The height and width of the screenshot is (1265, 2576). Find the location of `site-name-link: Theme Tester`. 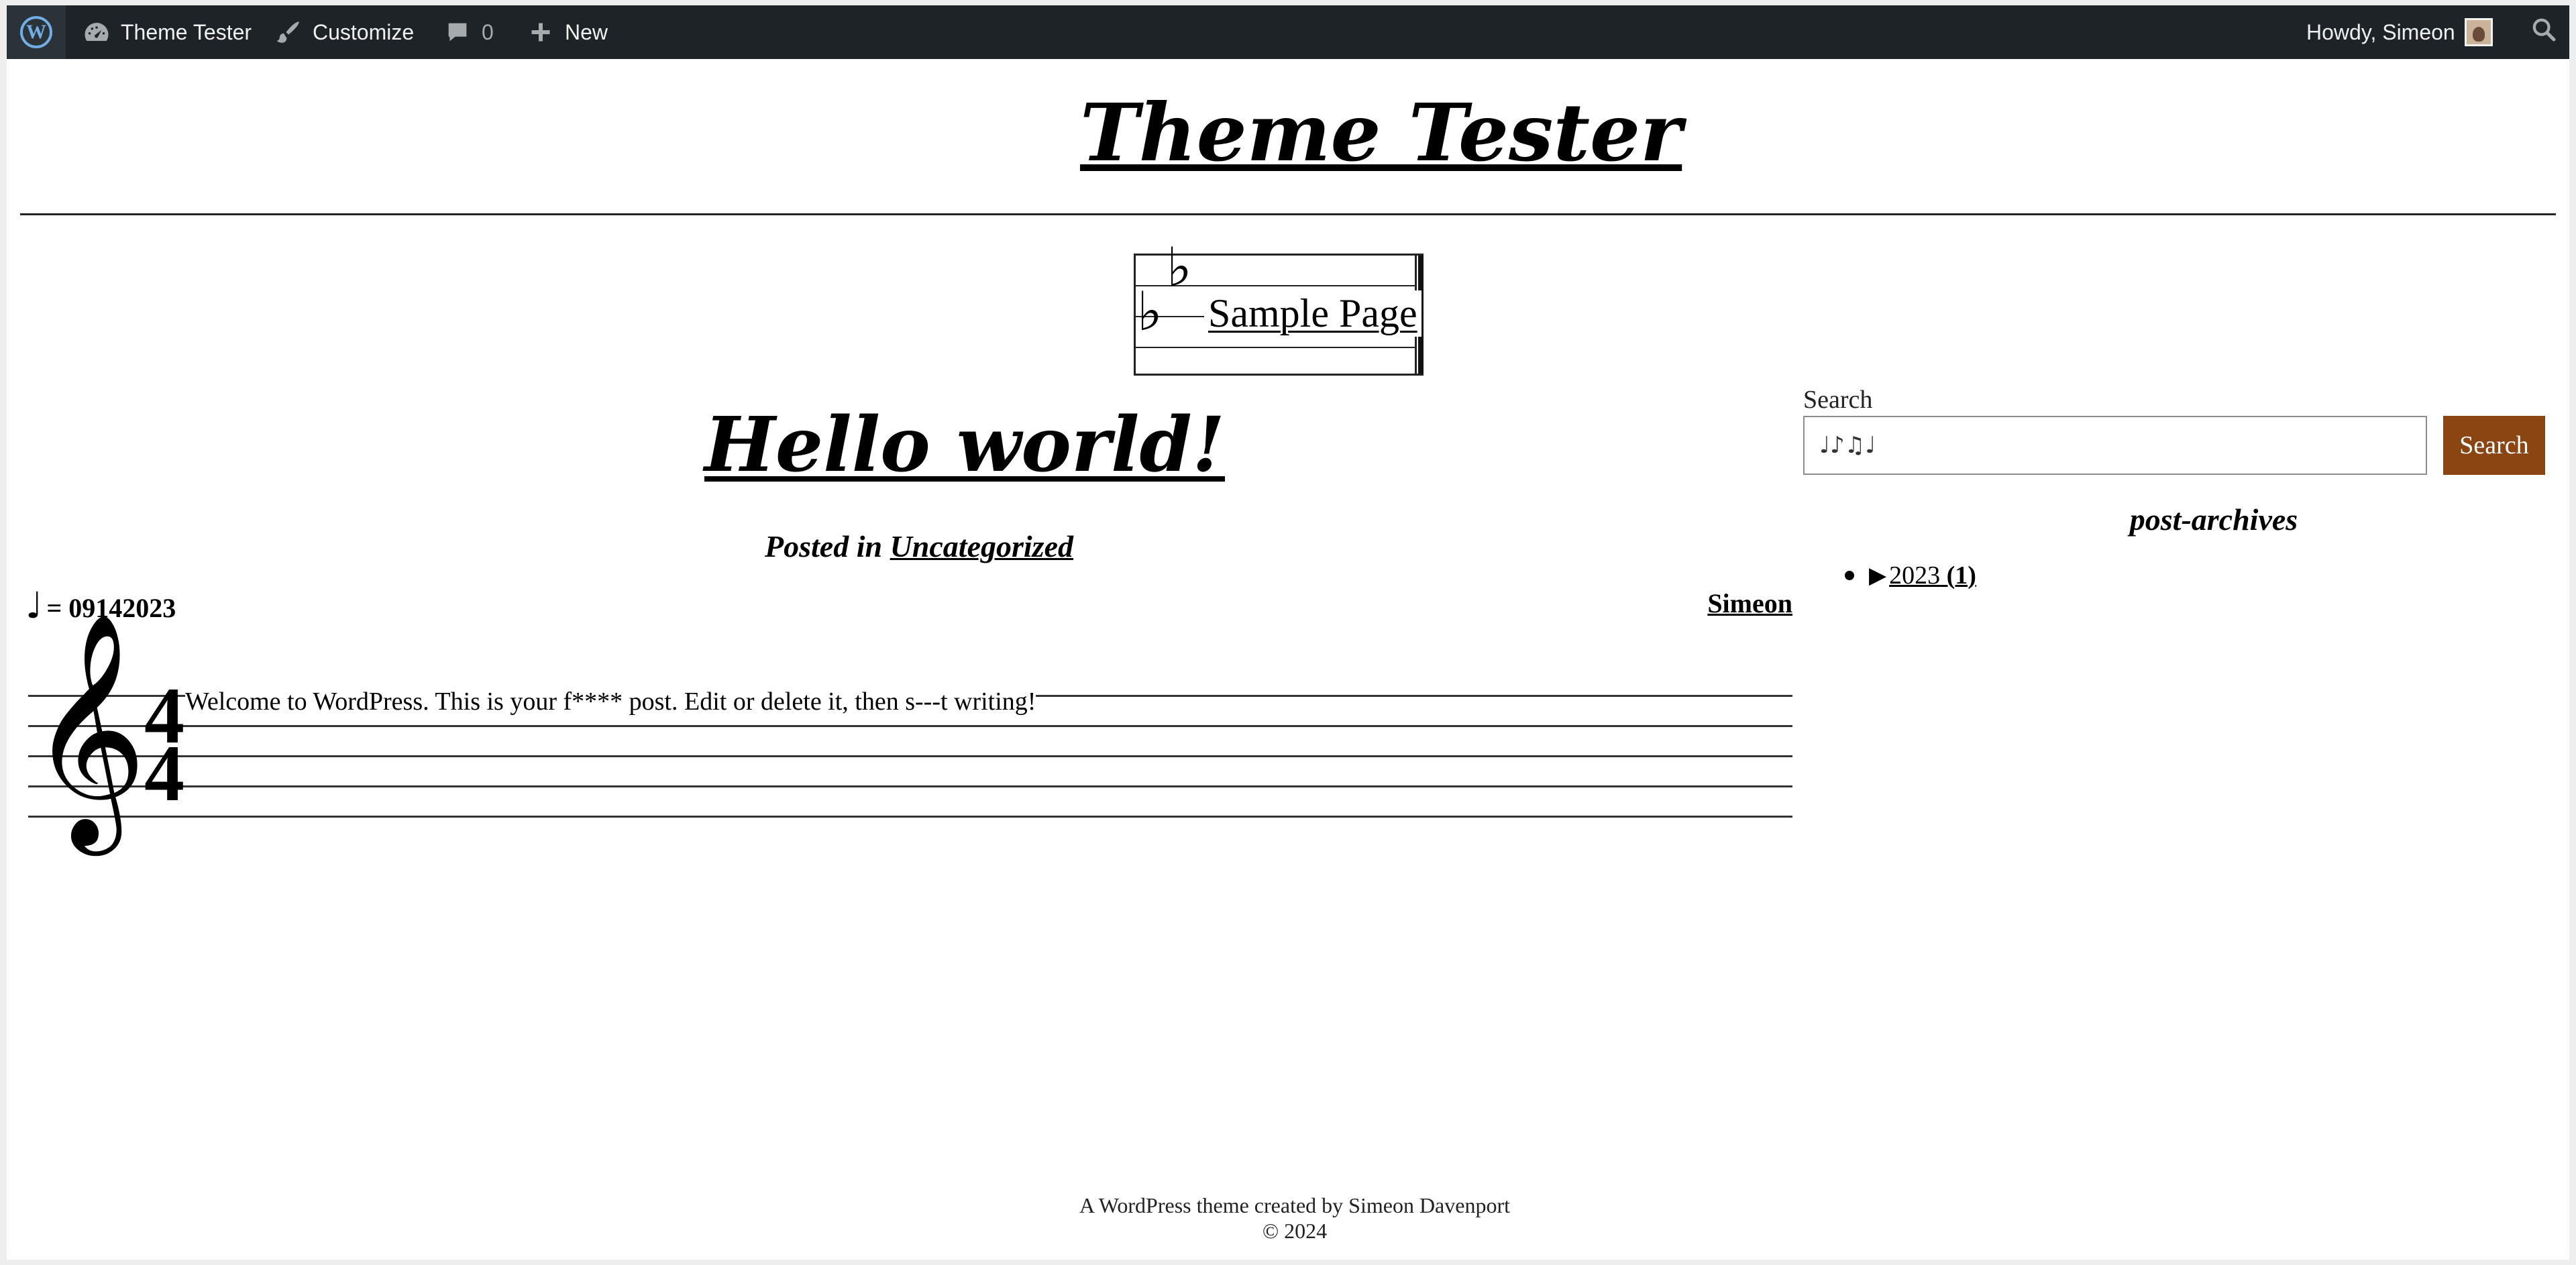

site-name-link: Theme Tester is located at coordinates (167, 32).